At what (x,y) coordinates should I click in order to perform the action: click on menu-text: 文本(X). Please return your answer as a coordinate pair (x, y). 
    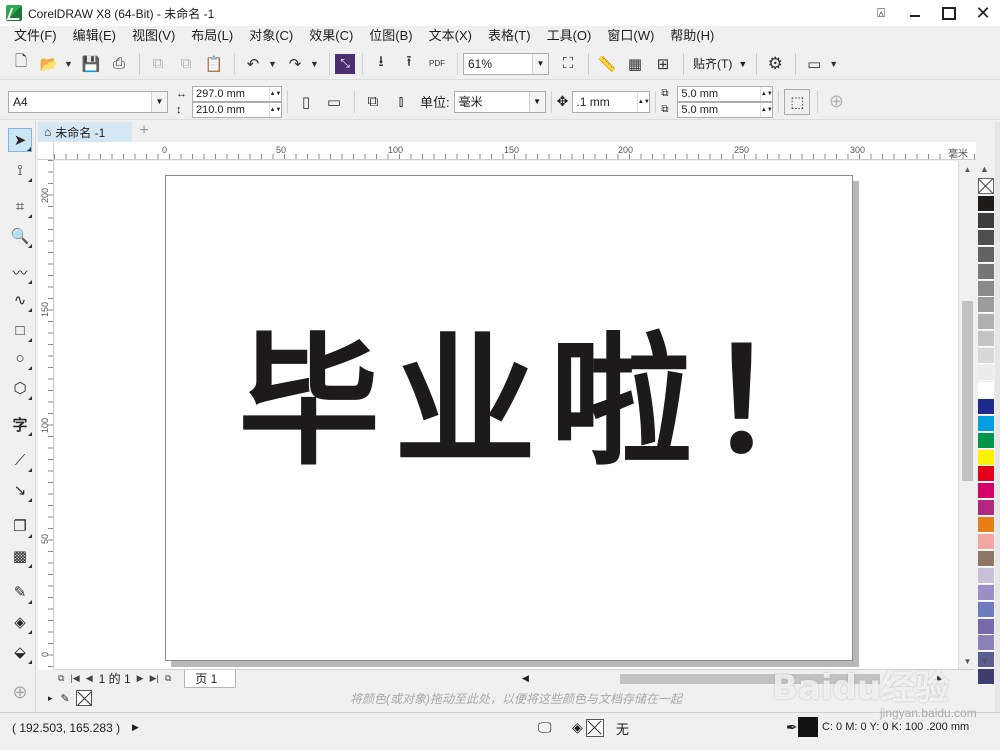
    Looking at the image, I should click on (450, 36).